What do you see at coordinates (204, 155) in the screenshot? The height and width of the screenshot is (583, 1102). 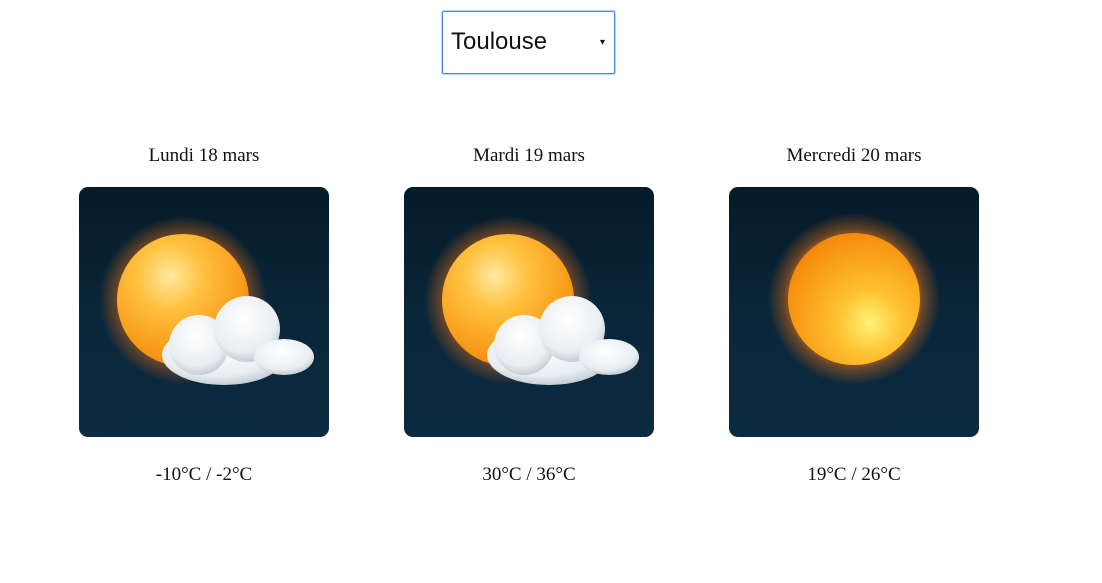 I see `day-title: Lundi 18 mars` at bounding box center [204, 155].